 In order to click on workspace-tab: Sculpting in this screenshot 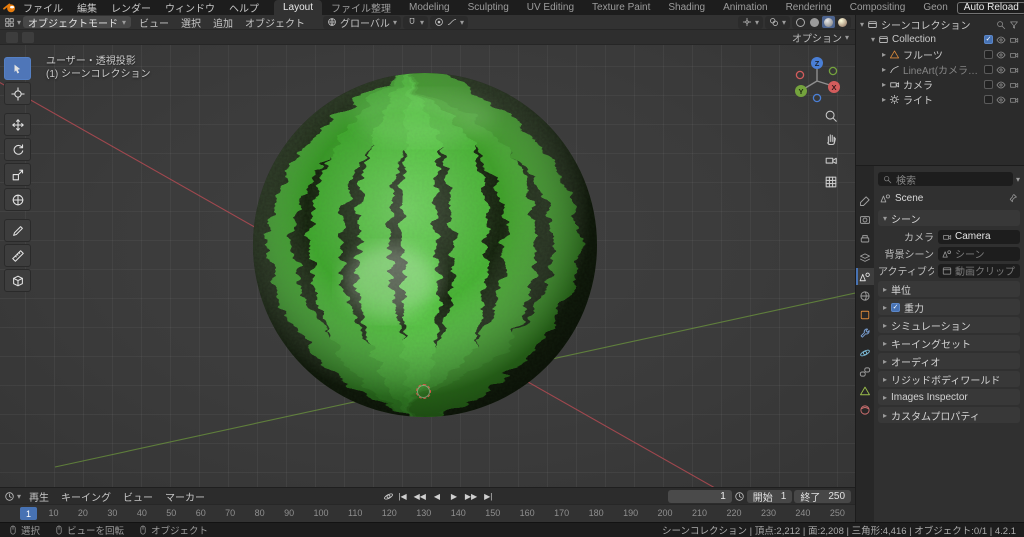, I will do `click(488, 7)`.